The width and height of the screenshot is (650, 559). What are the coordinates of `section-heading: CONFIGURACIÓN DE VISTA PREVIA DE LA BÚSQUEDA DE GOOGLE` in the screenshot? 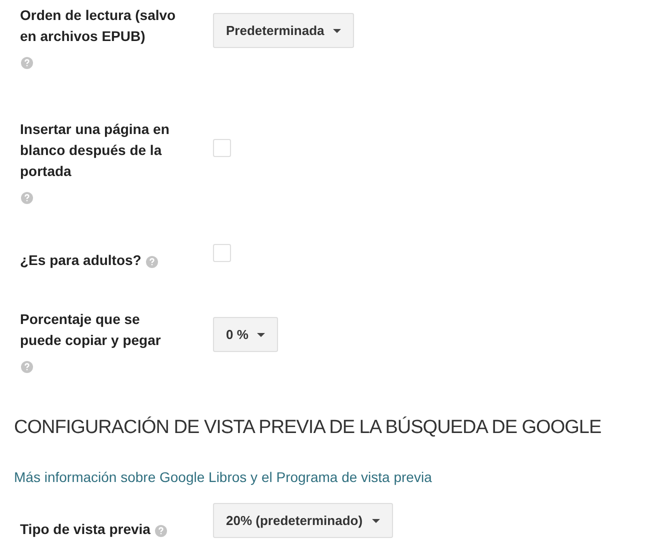 It's located at (308, 428).